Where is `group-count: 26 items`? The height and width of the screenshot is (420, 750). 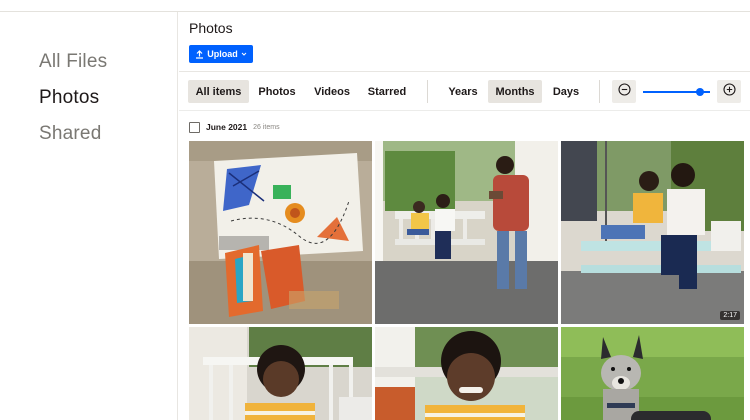 group-count: 26 items is located at coordinates (266, 127).